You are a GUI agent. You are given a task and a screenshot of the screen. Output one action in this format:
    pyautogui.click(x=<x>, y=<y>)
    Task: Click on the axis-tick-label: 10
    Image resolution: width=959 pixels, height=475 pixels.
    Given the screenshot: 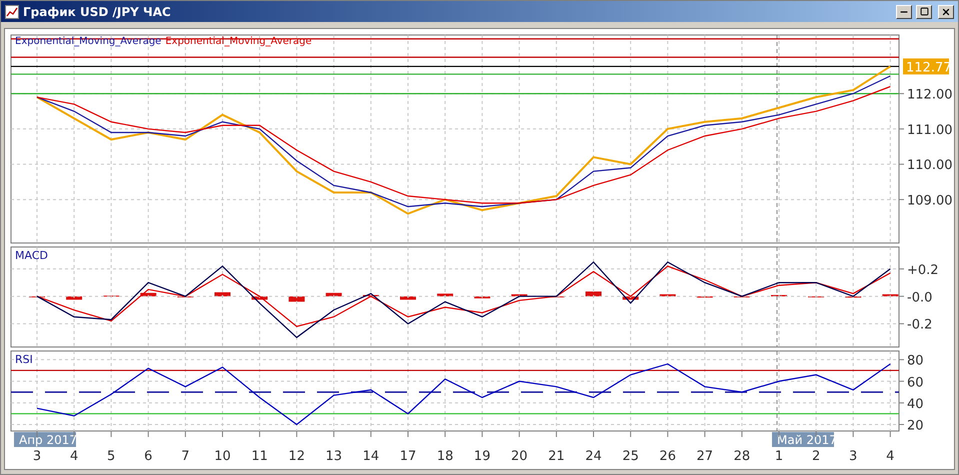 What is the action you would take?
    pyautogui.click(x=222, y=456)
    